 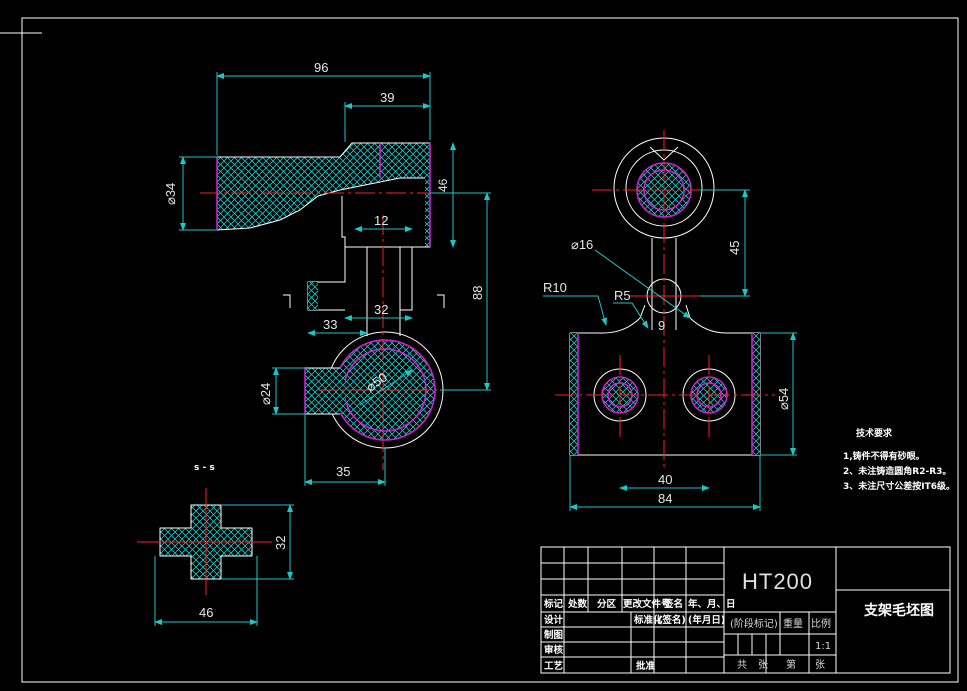 What do you see at coordinates (665, 479) in the screenshot?
I see `svg-text: 40` at bounding box center [665, 479].